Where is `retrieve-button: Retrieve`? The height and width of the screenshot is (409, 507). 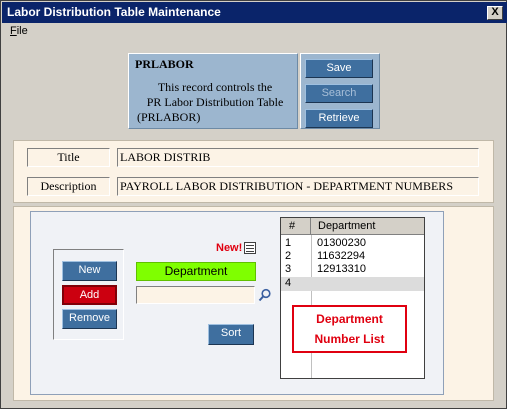
retrieve-button: Retrieve is located at coordinates (339, 118).